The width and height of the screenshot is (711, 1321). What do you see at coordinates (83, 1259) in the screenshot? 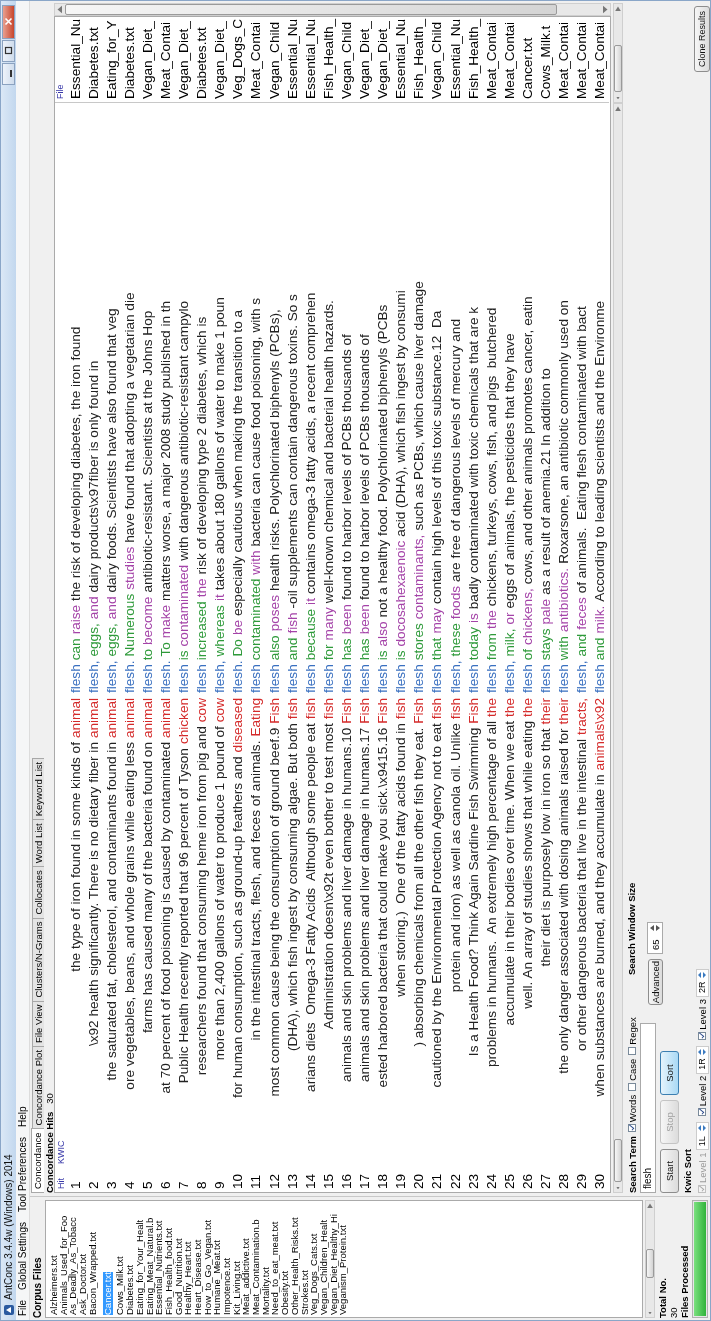
I see `file-list-item: Ask_Doctor.txt` at bounding box center [83, 1259].